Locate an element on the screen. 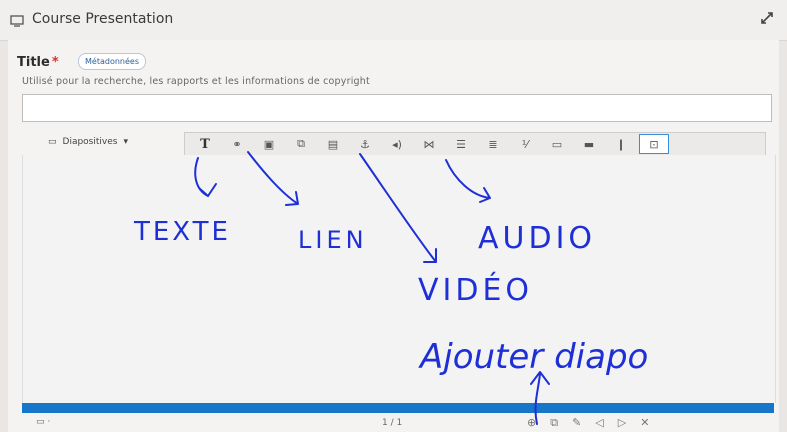 This screenshot has height=432, width=787. summary-icon: ▬ is located at coordinates (589, 144).